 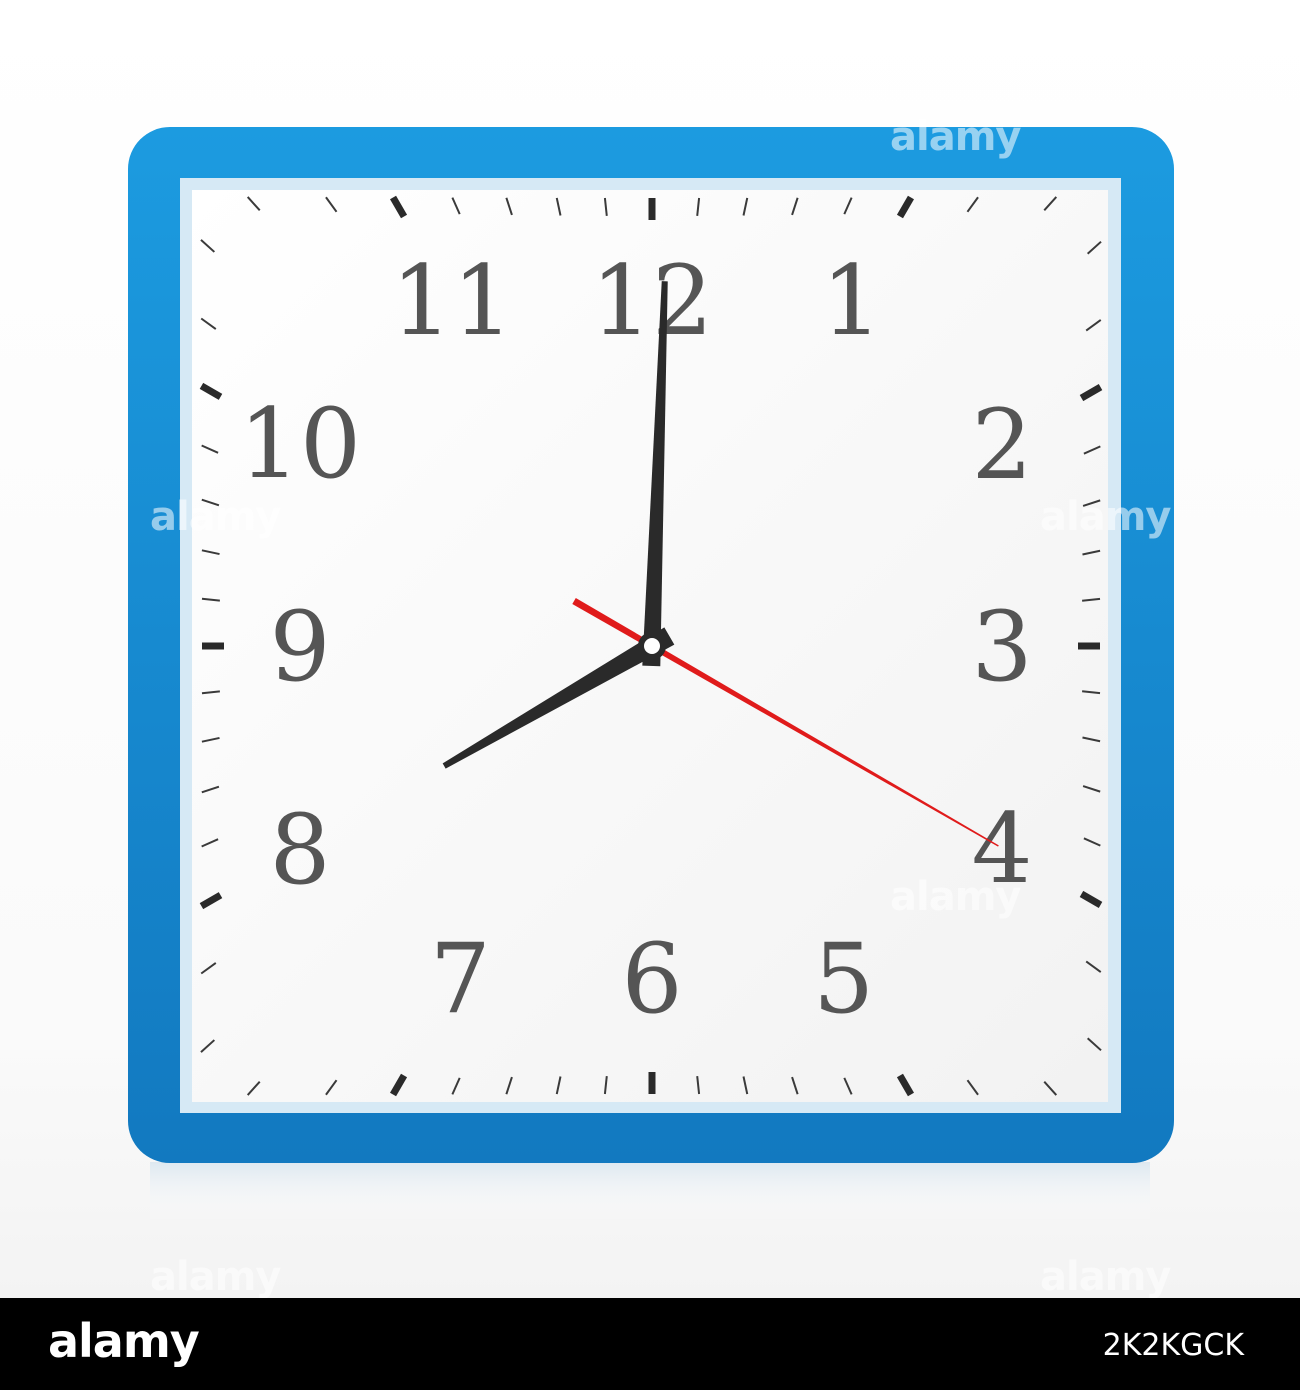 I want to click on hour-numeral: 8, so click(x=299, y=850).